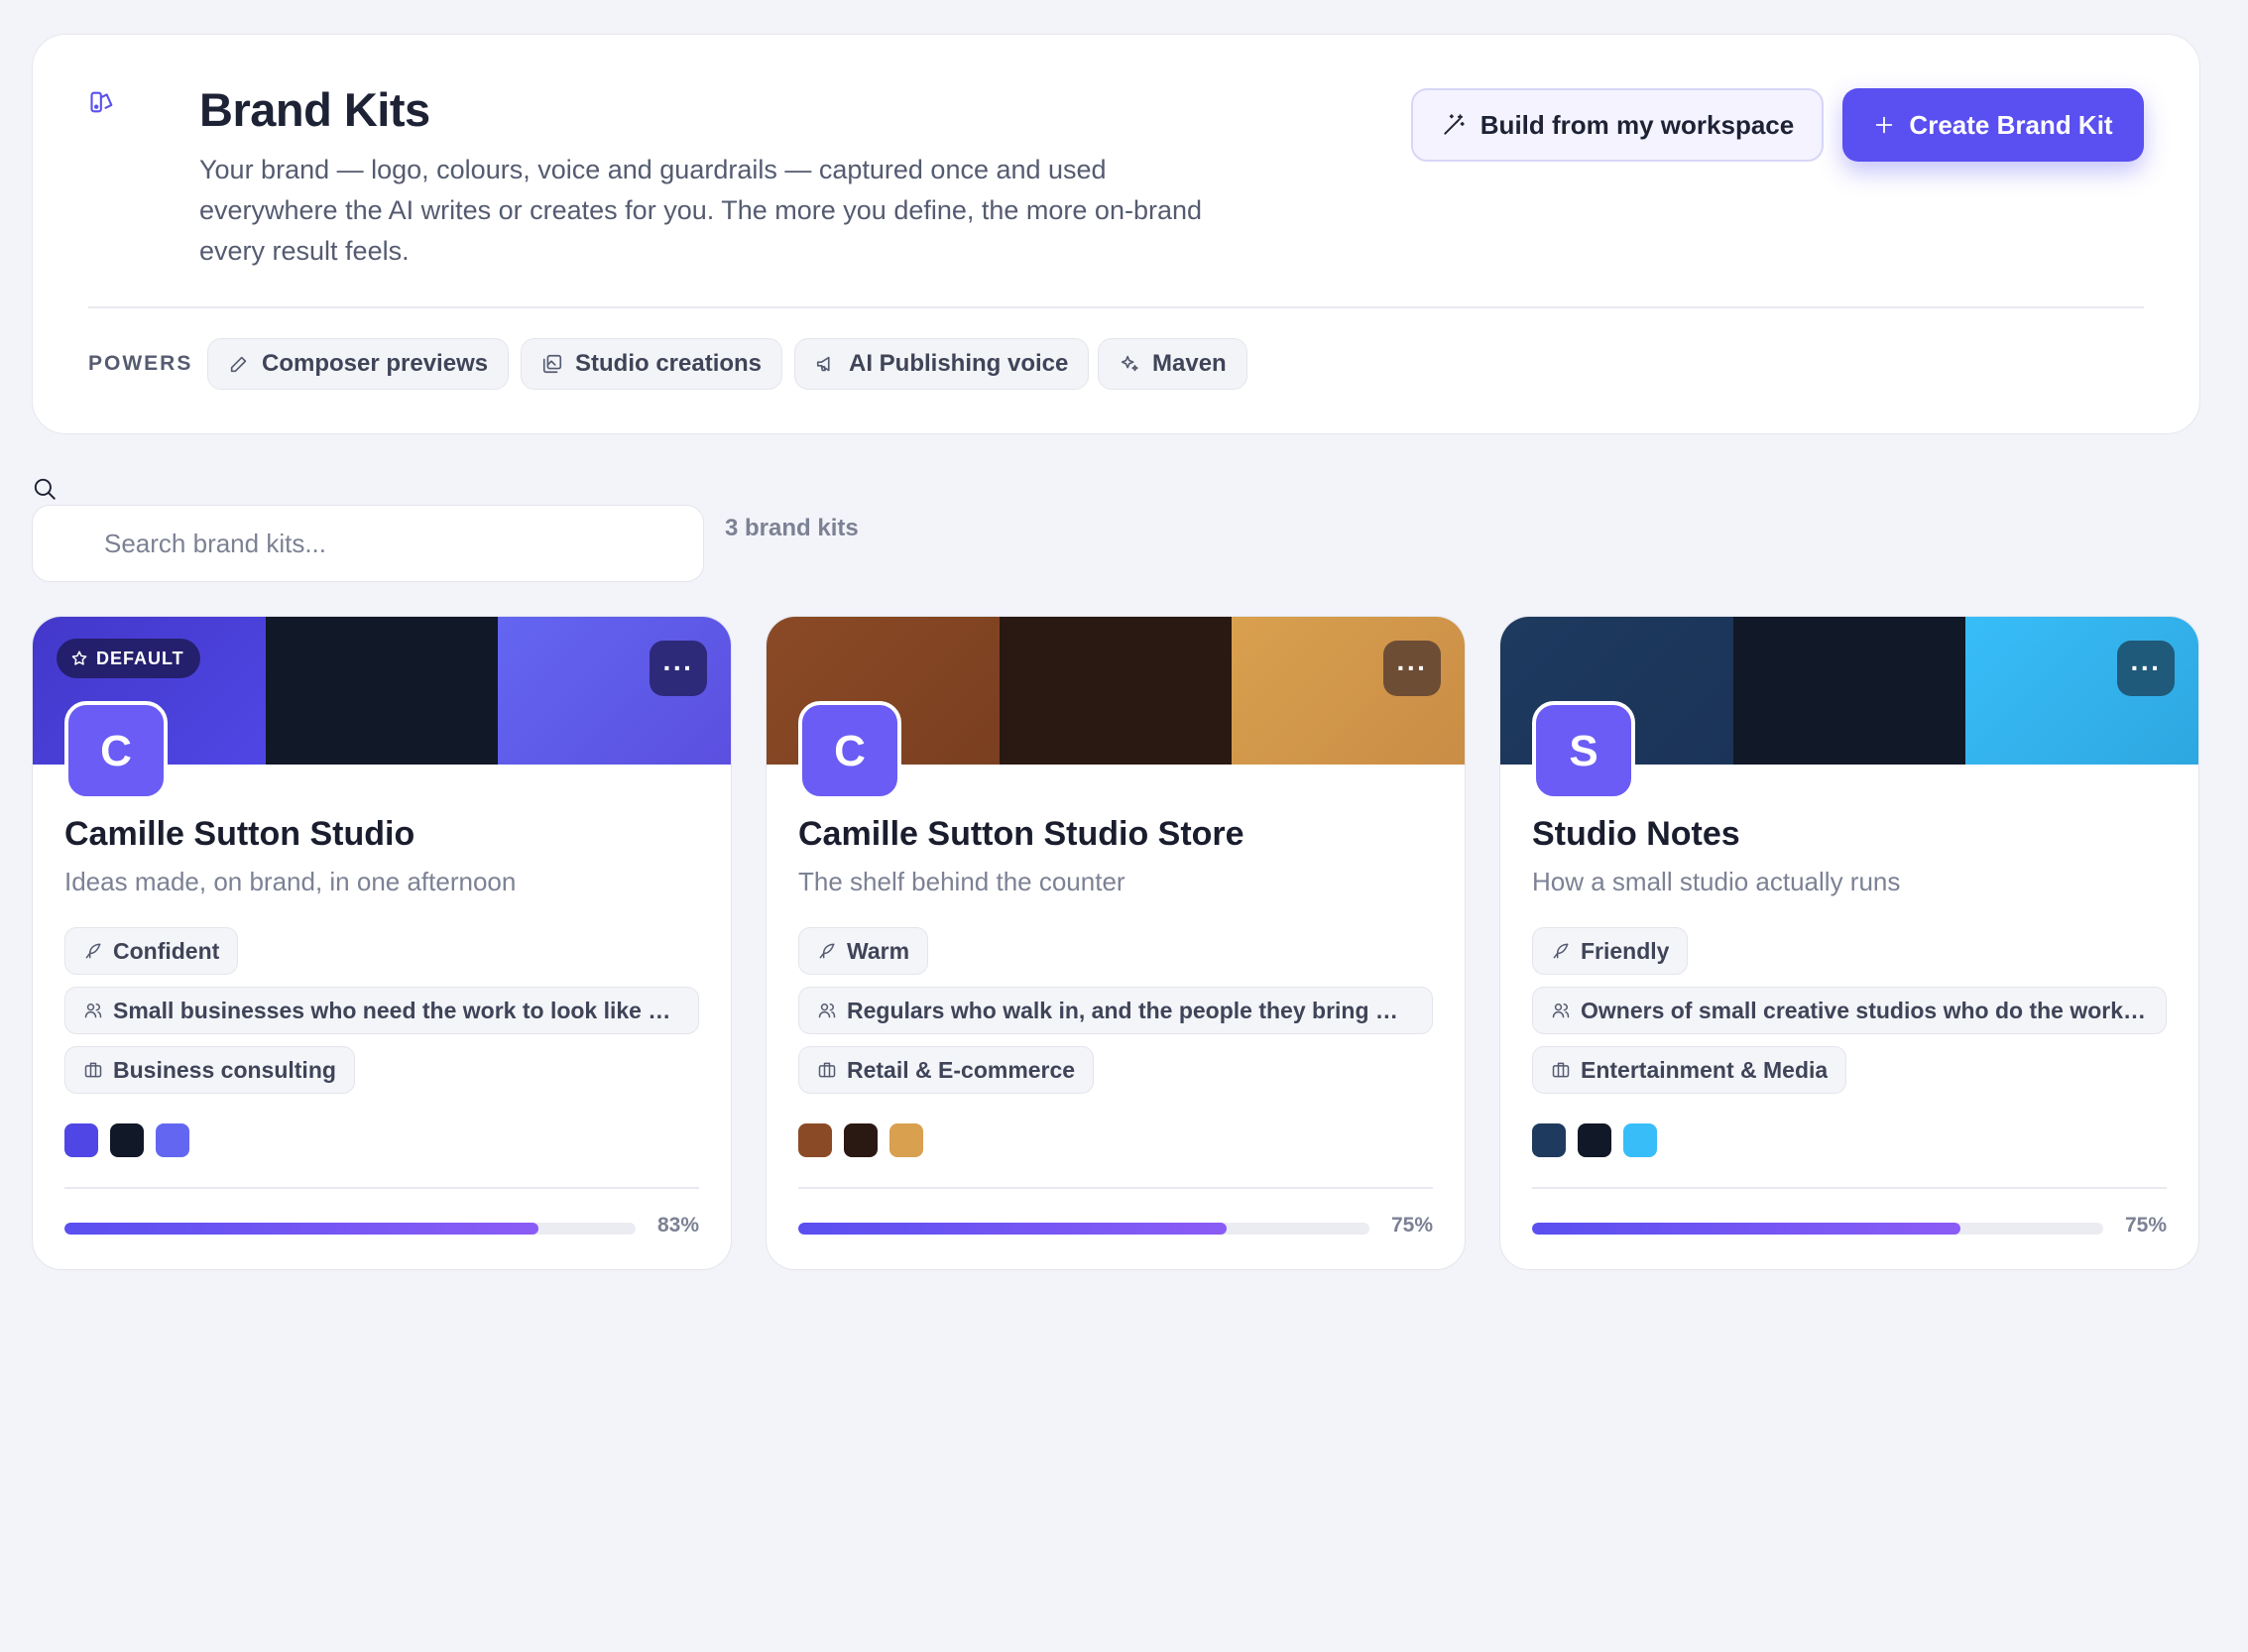 The image size is (2248, 1652). I want to click on power-chip-label: AI Publishing voice, so click(959, 363).